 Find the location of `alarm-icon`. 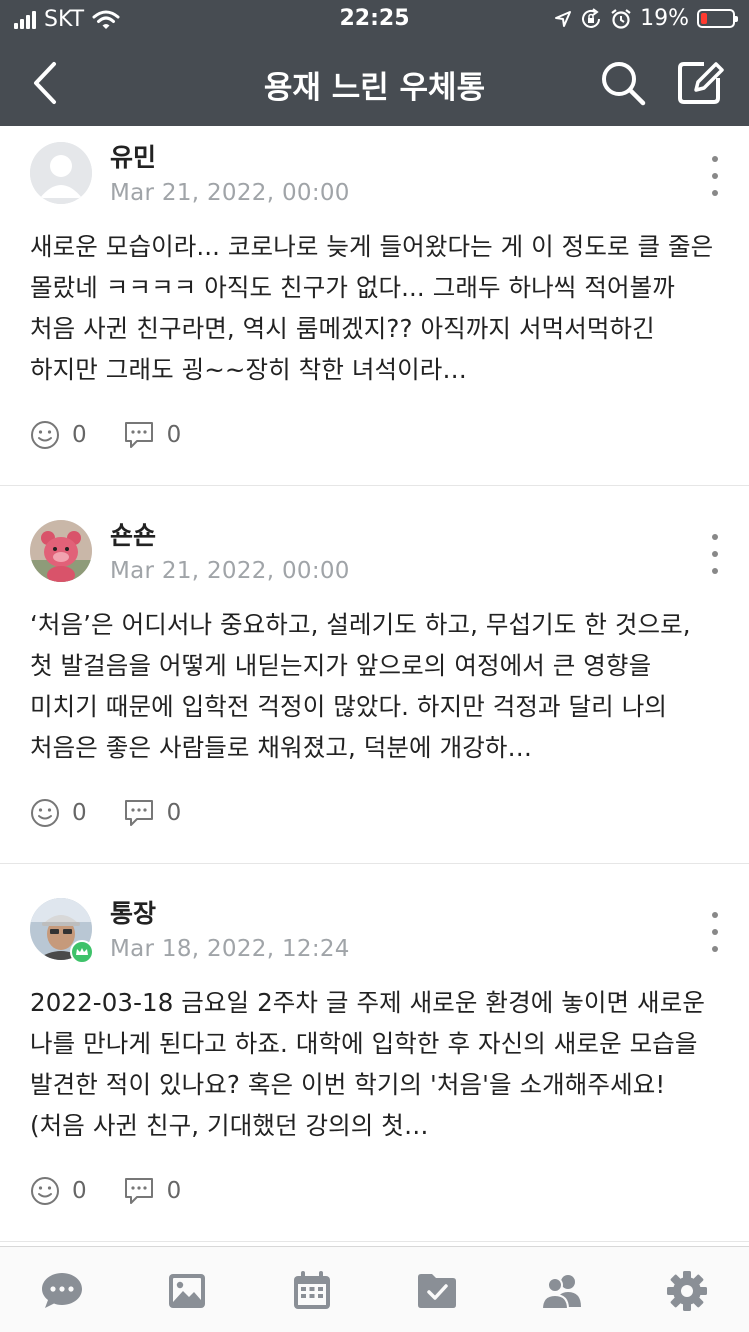

alarm-icon is located at coordinates (621, 18).